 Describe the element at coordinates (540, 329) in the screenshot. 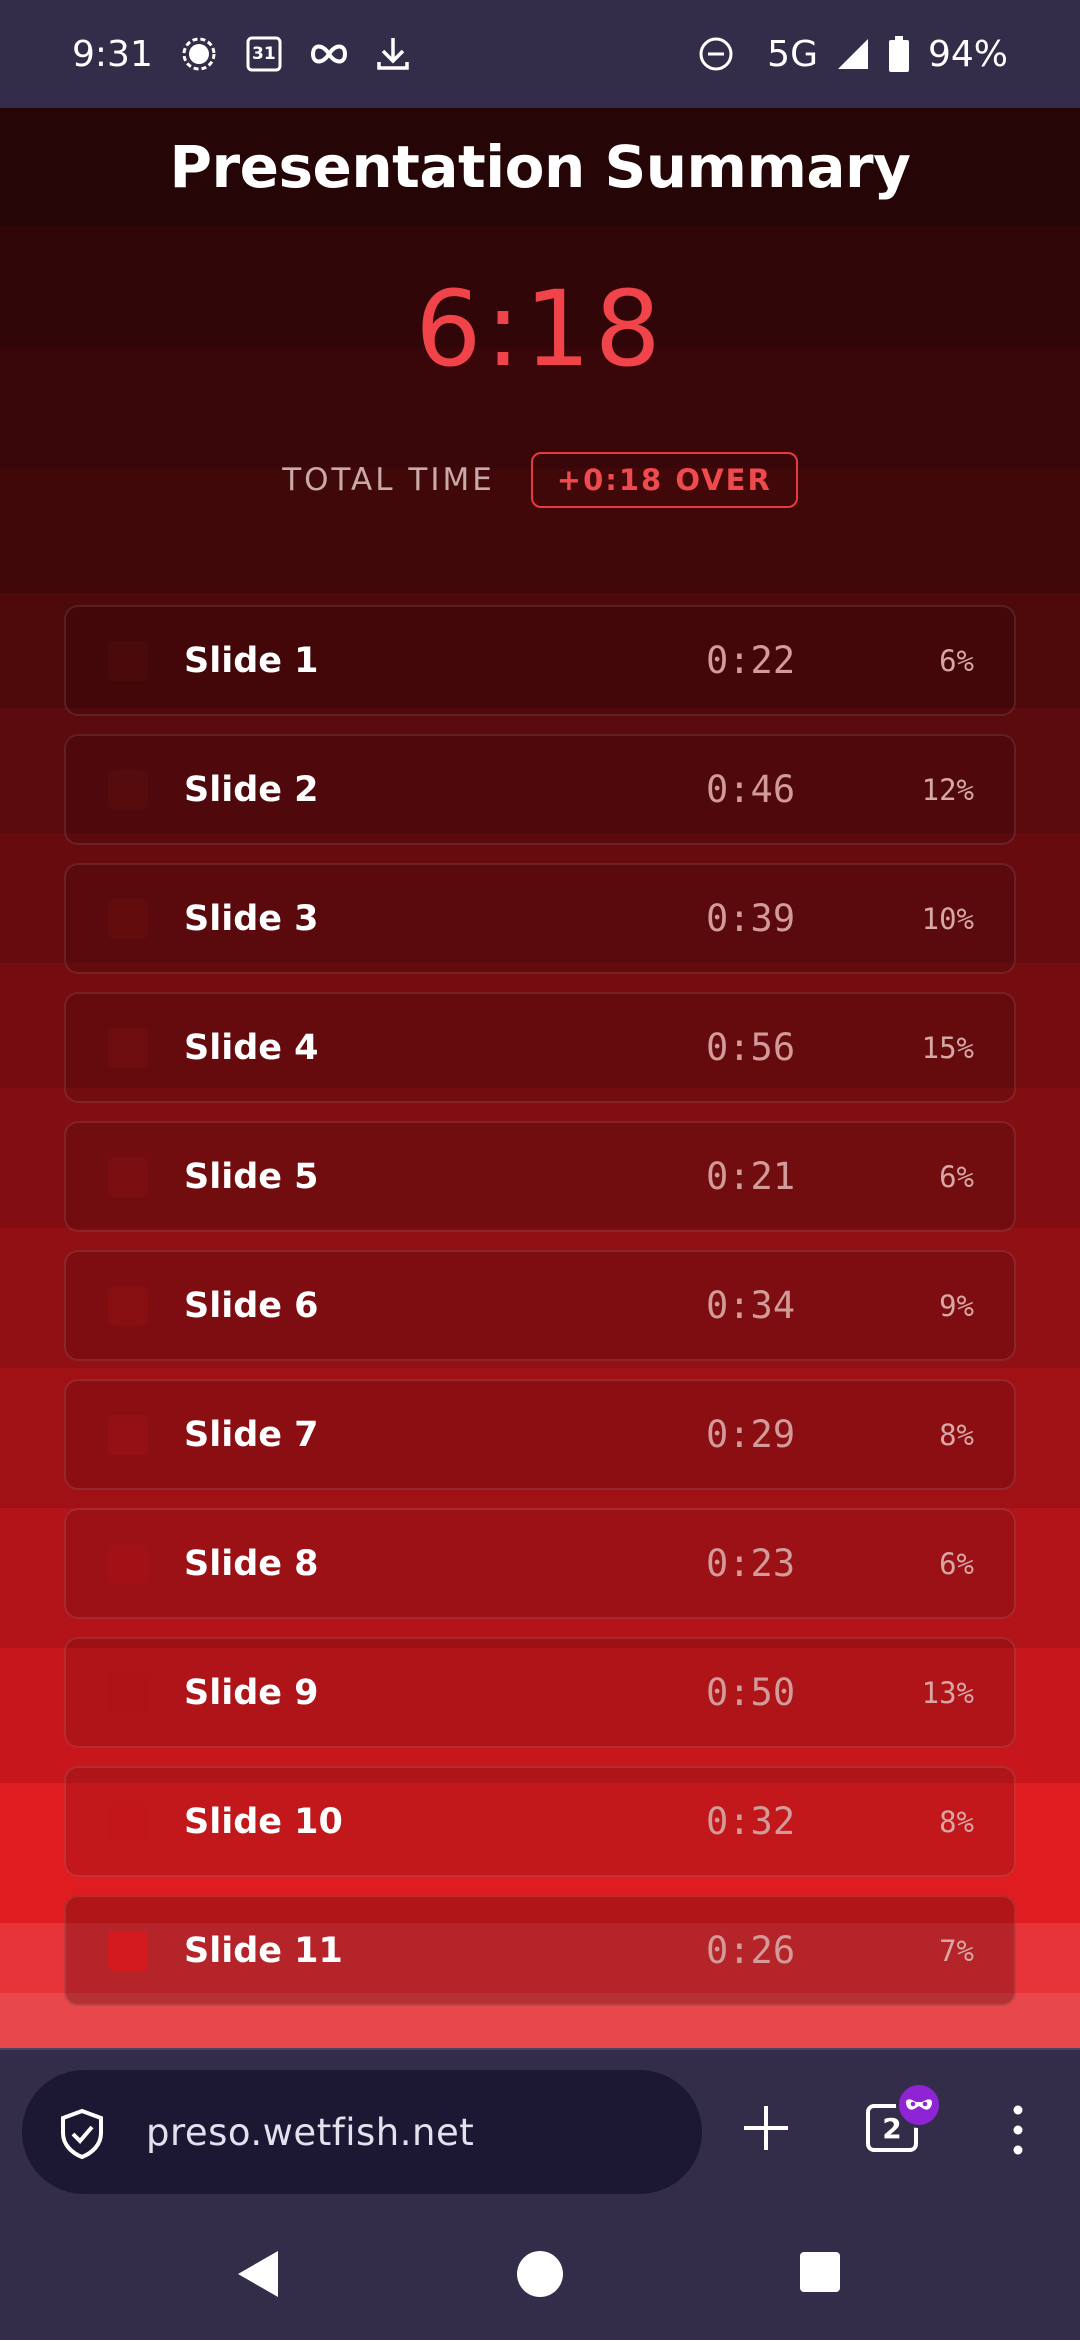

I see `total-time-display: 6:18` at that location.